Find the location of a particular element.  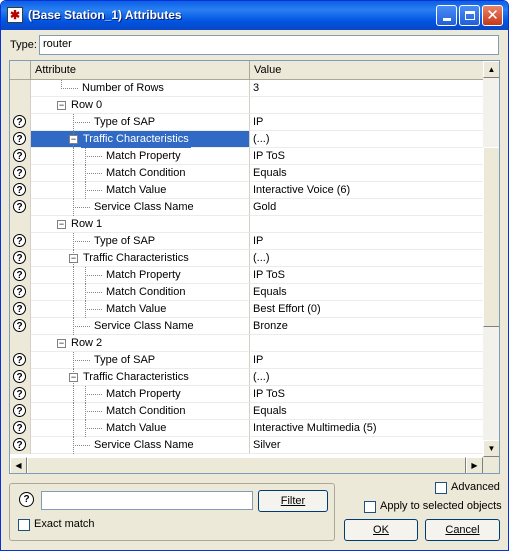

app-star-icon: ✱ is located at coordinates (15, 15).